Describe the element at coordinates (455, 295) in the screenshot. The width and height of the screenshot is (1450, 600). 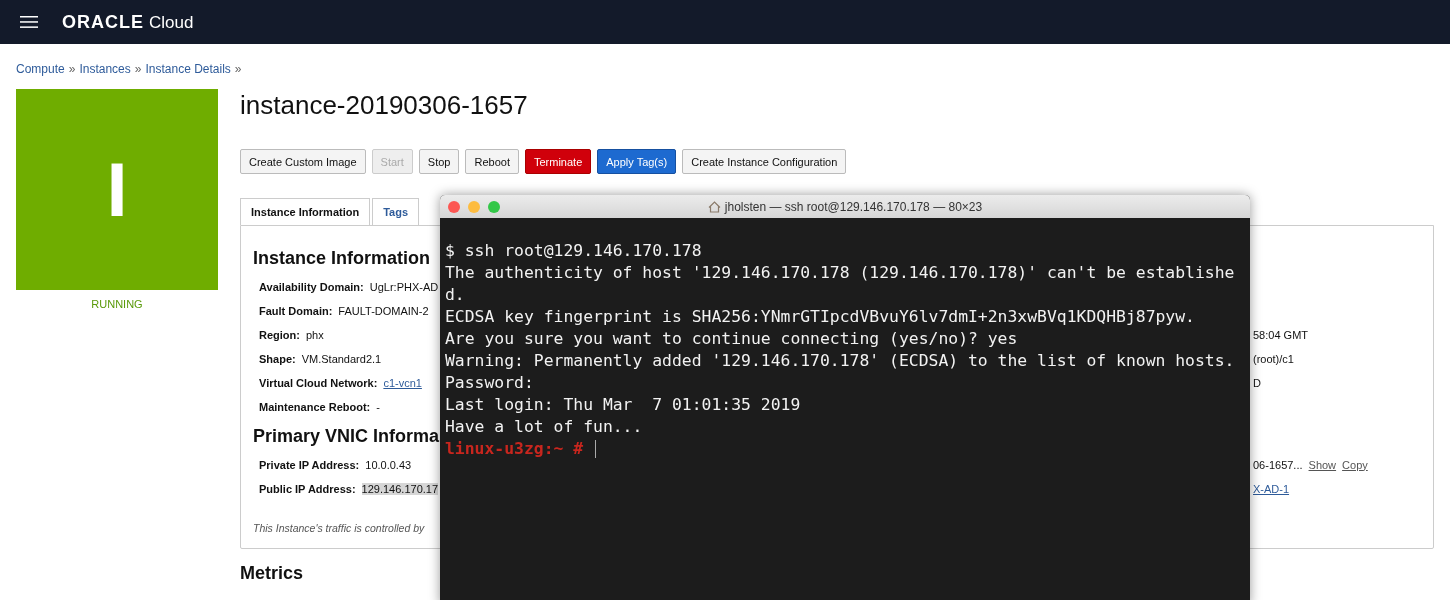
I see `terminal-line: d.` at that location.